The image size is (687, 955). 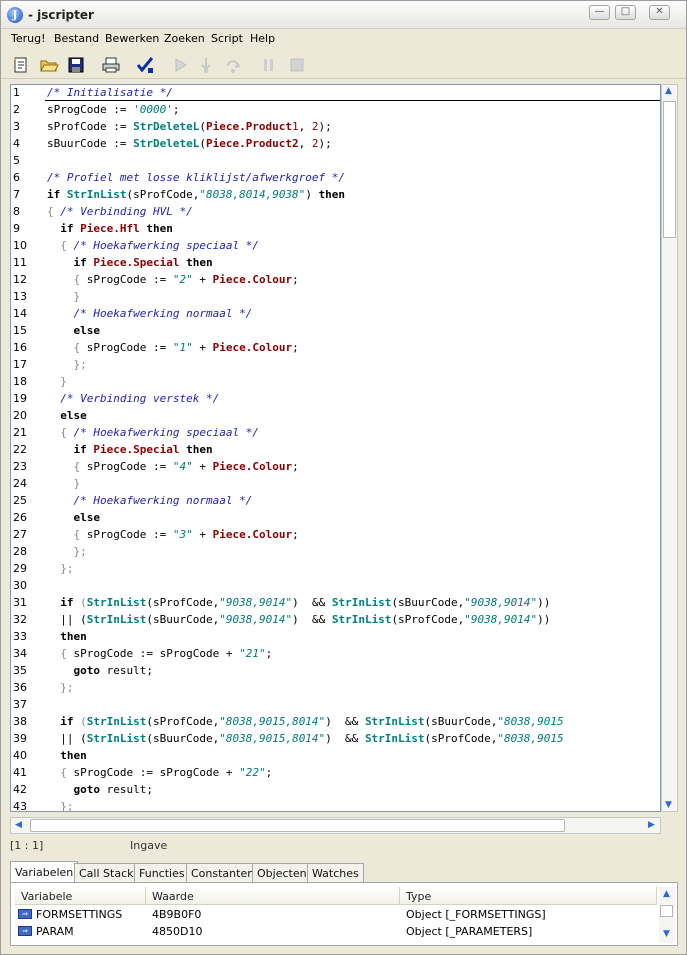 What do you see at coordinates (172, 279) in the screenshot?
I see `code-line: { sProgCode := "2" + Piece.Colour;` at bounding box center [172, 279].